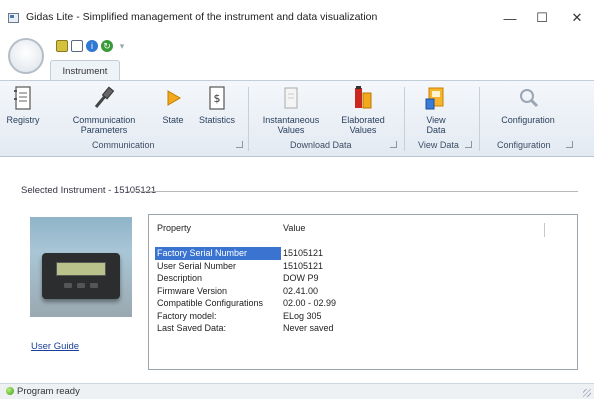 Image resolution: width=594 pixels, height=399 pixels. I want to click on table-row: Factory Serial Number 15105121, so click(246, 253).